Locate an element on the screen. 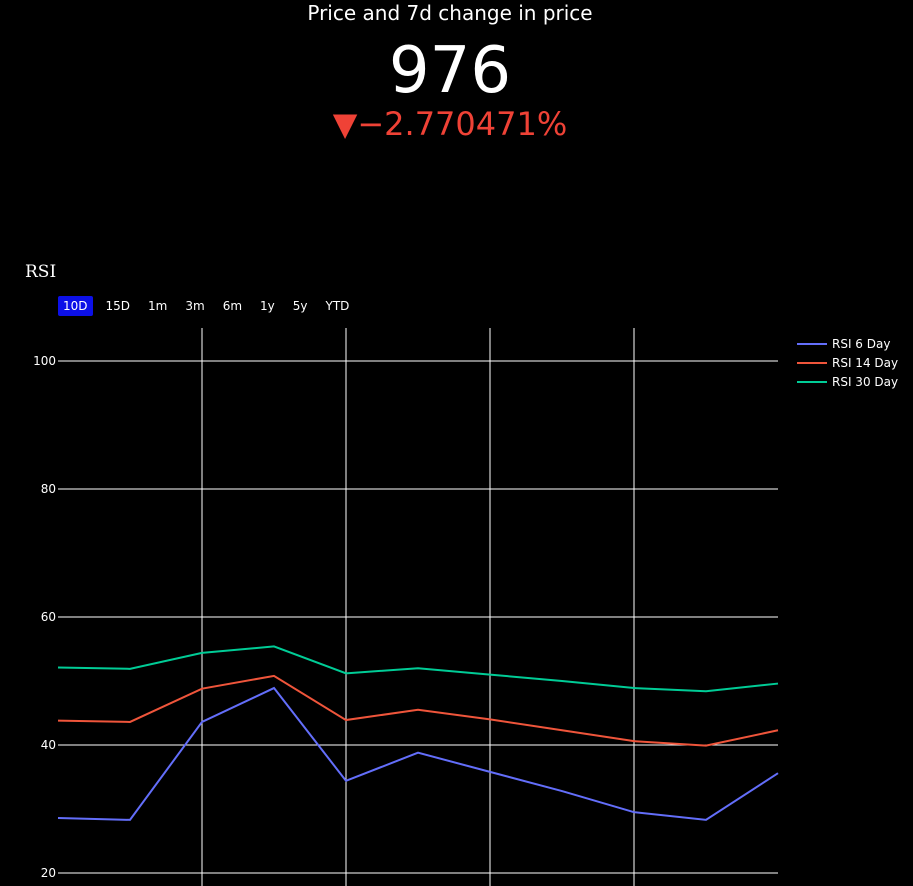  series-line-rsi-30-day is located at coordinates (418, 669).